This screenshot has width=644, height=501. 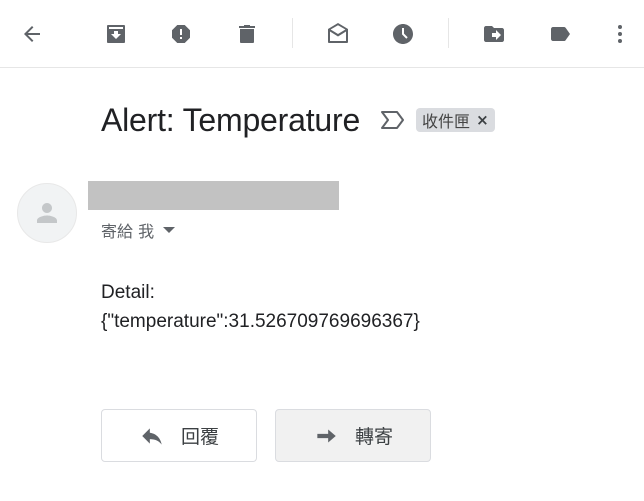 I want to click on forward-button: 轉寄, so click(x=353, y=435).